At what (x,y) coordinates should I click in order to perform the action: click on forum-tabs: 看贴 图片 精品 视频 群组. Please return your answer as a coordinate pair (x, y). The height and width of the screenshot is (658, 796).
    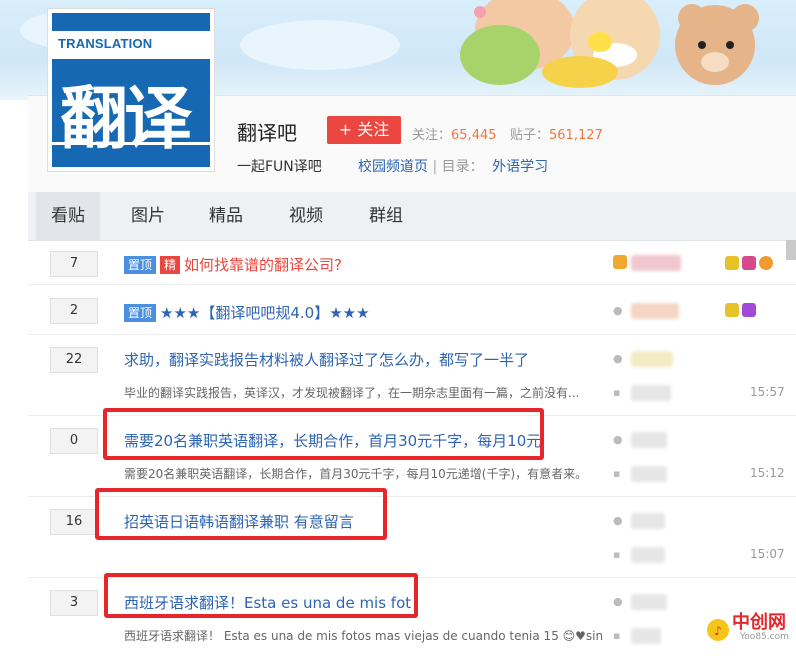
    Looking at the image, I should click on (412, 216).